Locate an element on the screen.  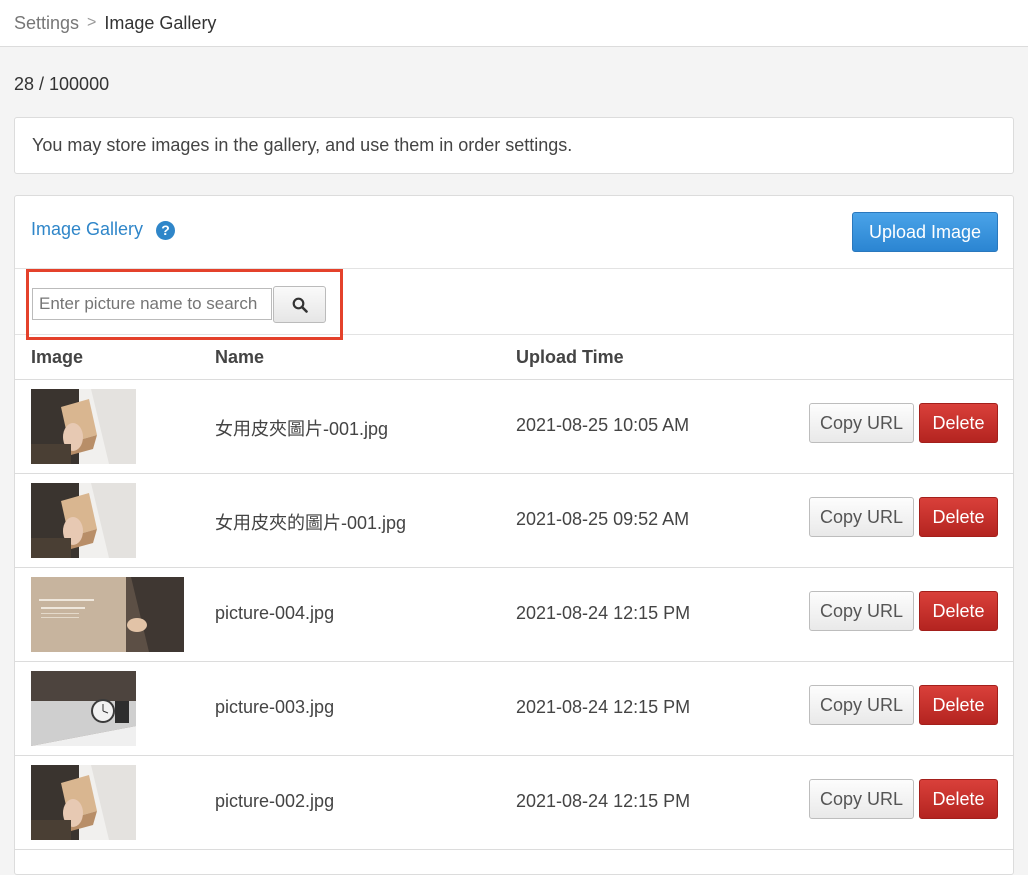
breadcrumb-settings-link: Settings is located at coordinates (46, 23).